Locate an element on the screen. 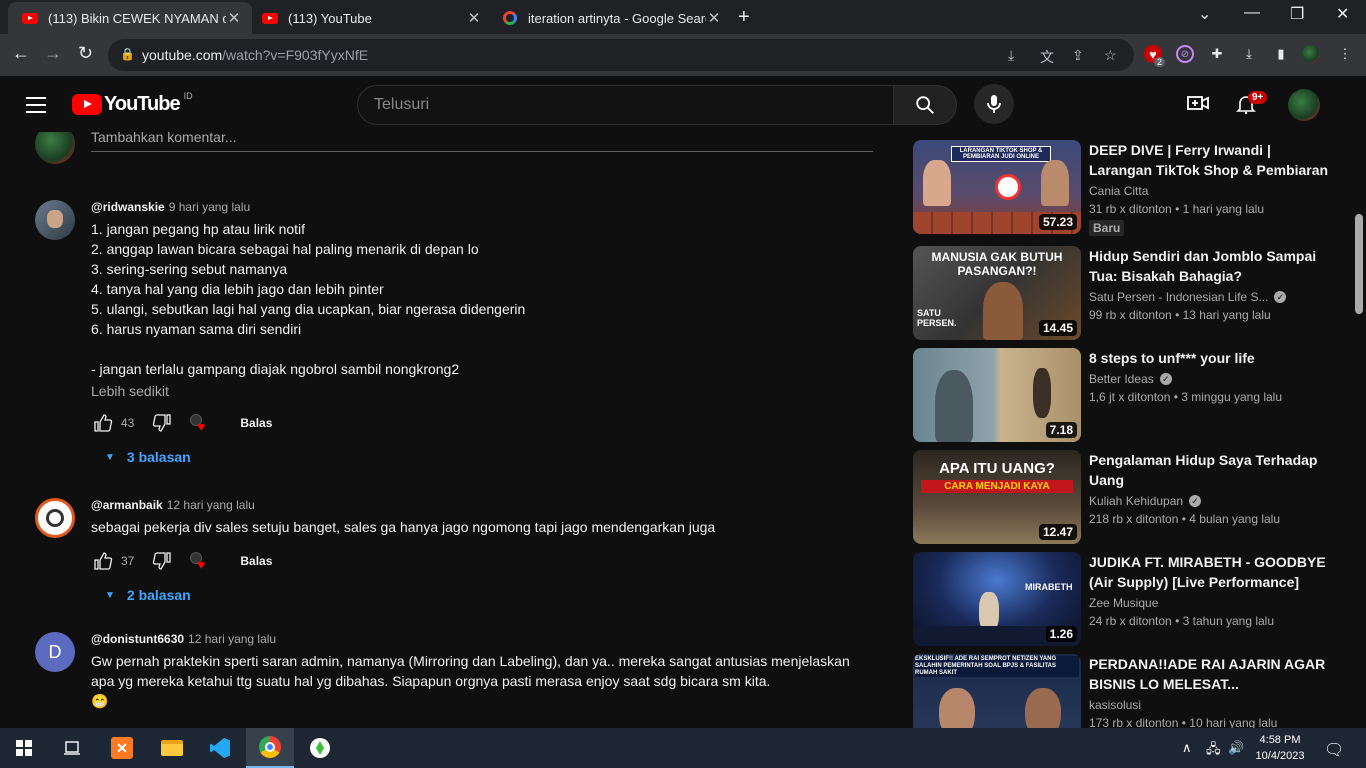  volume-icon: 🔊 is located at coordinates (1236, 748).